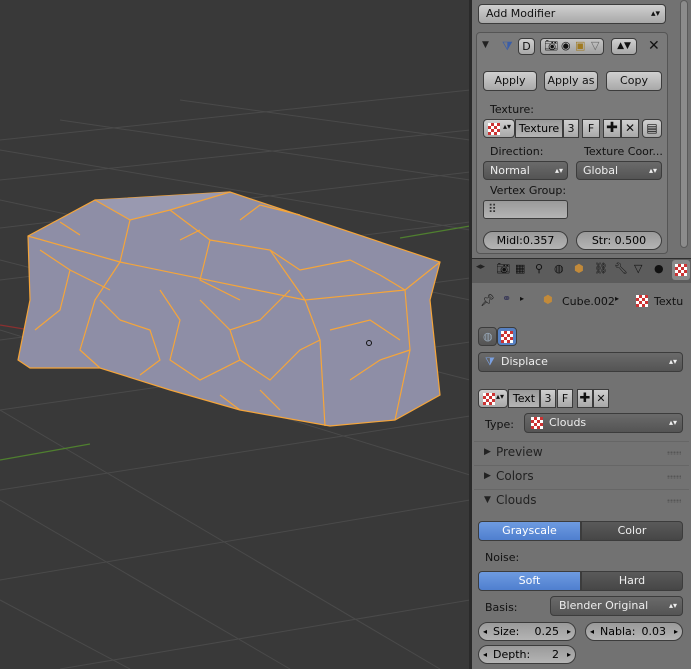 Image resolution: width=691 pixels, height=669 pixels. I want to click on soft-noise-toggle: Soft, so click(529, 581).